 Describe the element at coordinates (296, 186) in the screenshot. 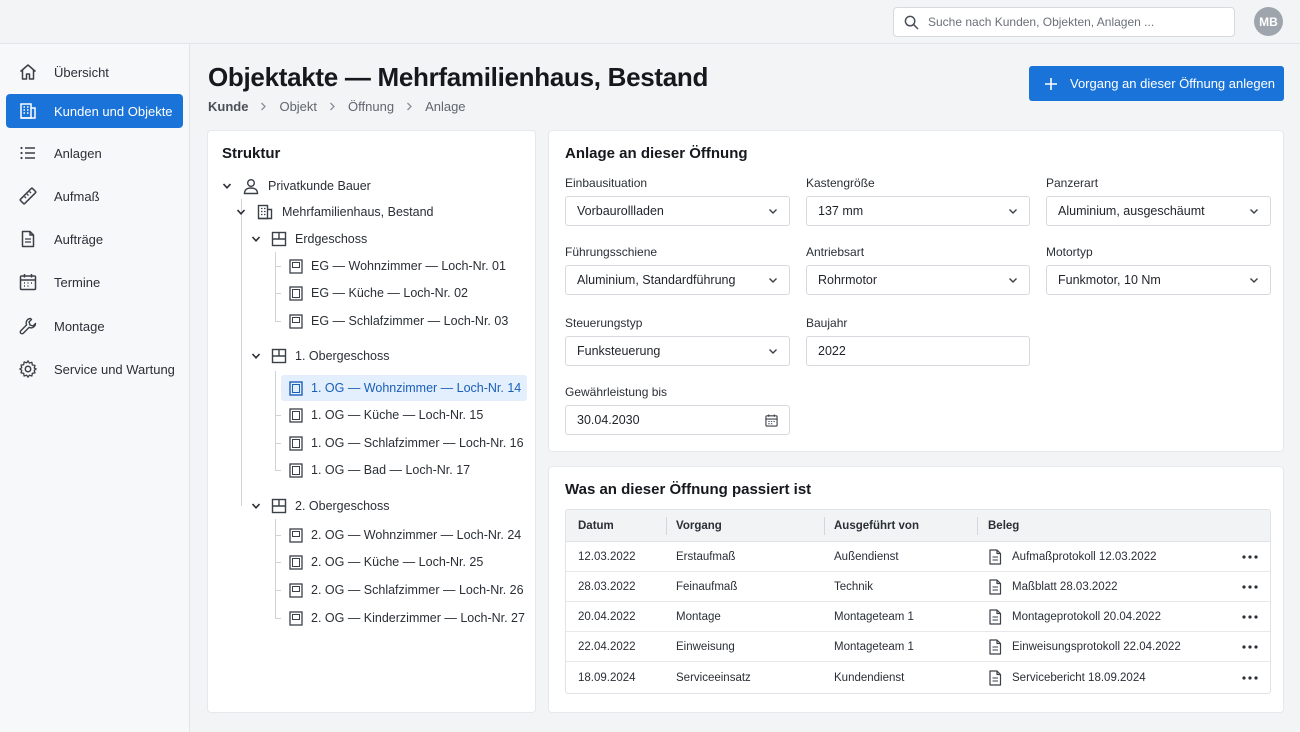

I see `tree-node-customer: Privatkunde Bauer` at that location.